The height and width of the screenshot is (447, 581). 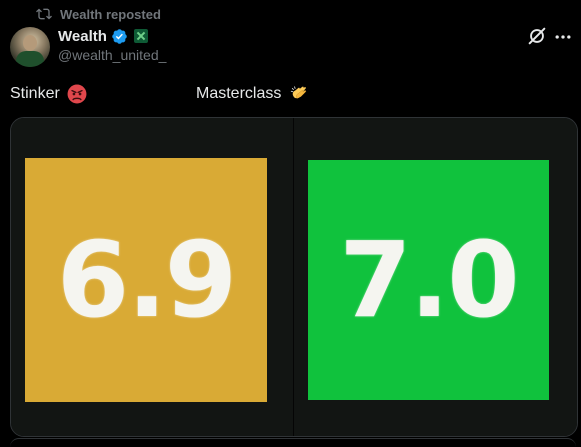 What do you see at coordinates (239, 93) in the screenshot?
I see `right-caption: Masterclass` at bounding box center [239, 93].